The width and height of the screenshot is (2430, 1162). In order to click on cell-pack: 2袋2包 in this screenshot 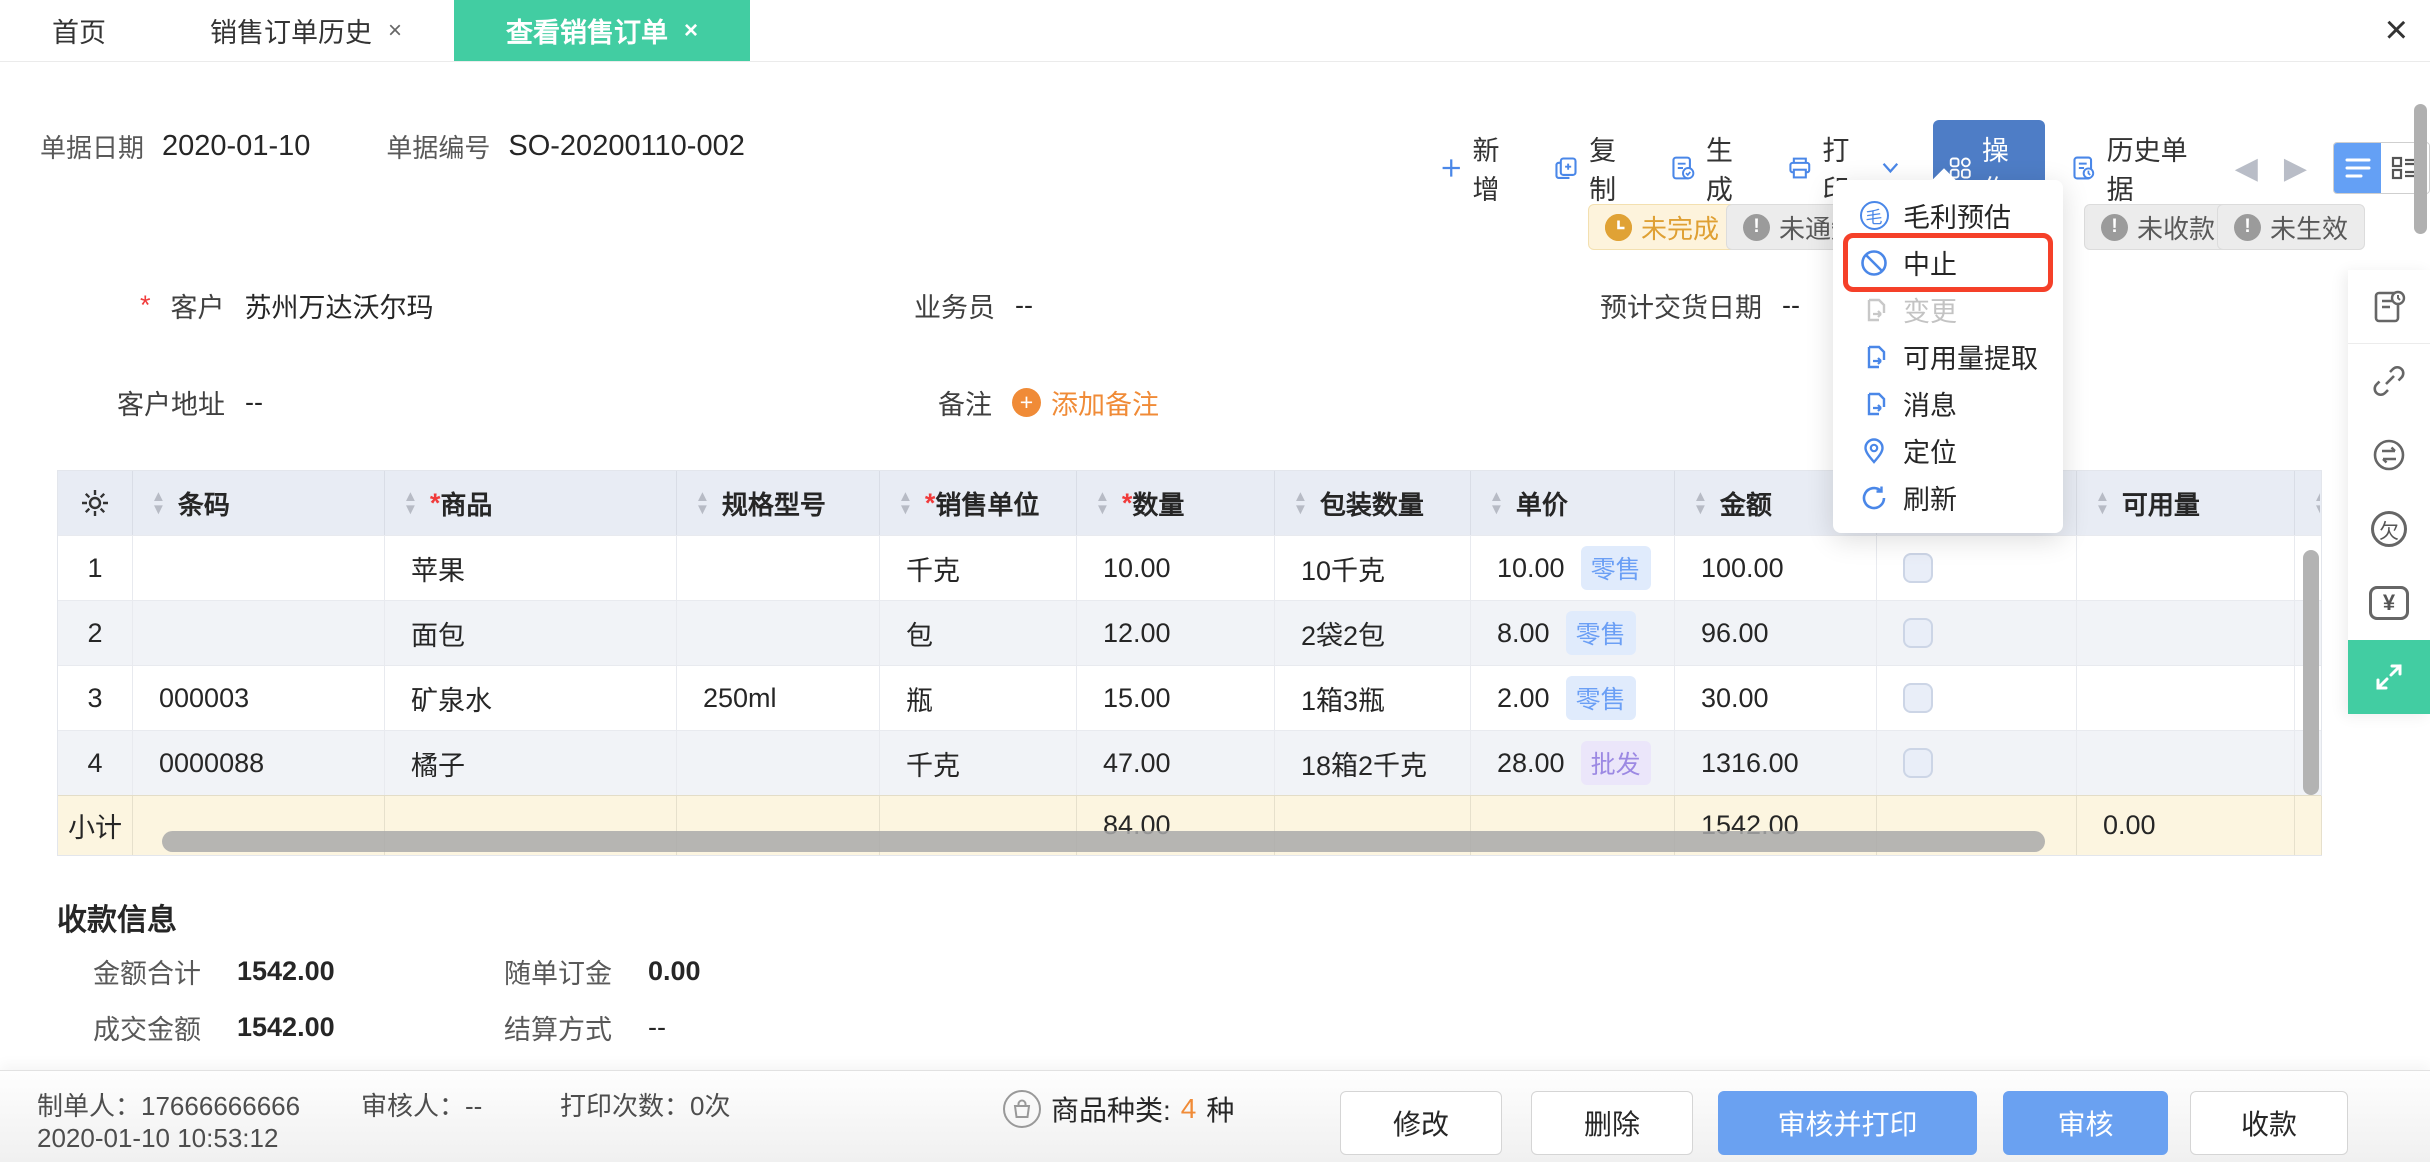, I will do `click(1373, 633)`.